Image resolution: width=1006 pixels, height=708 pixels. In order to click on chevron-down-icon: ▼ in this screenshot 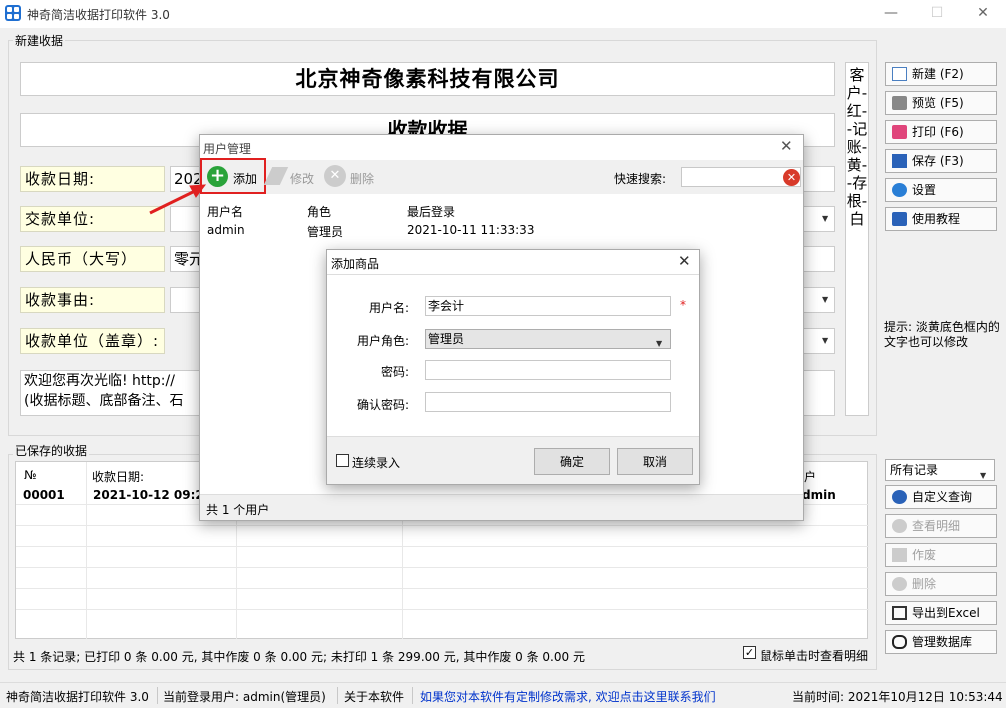, I will do `click(659, 343)`.